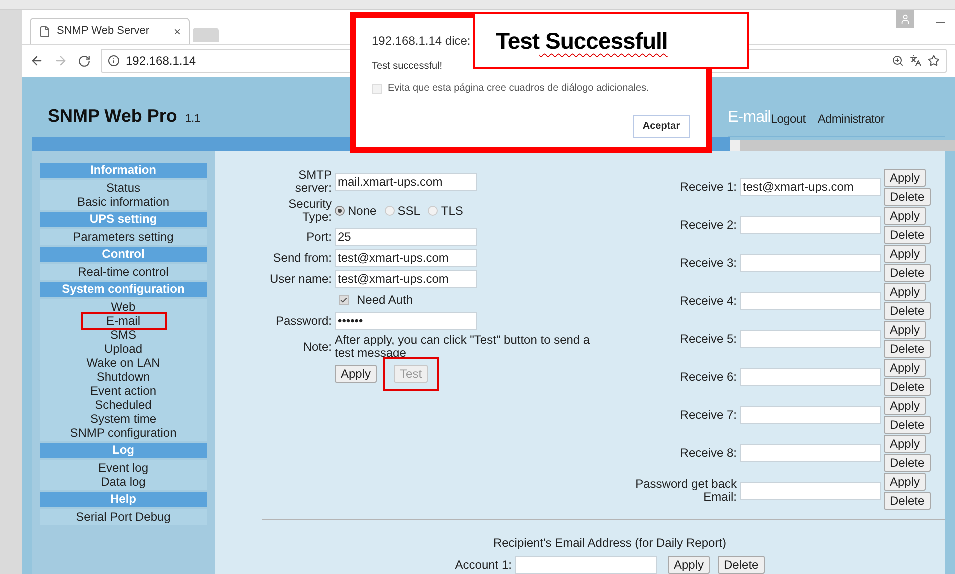  I want to click on section-header: Log, so click(123, 450).